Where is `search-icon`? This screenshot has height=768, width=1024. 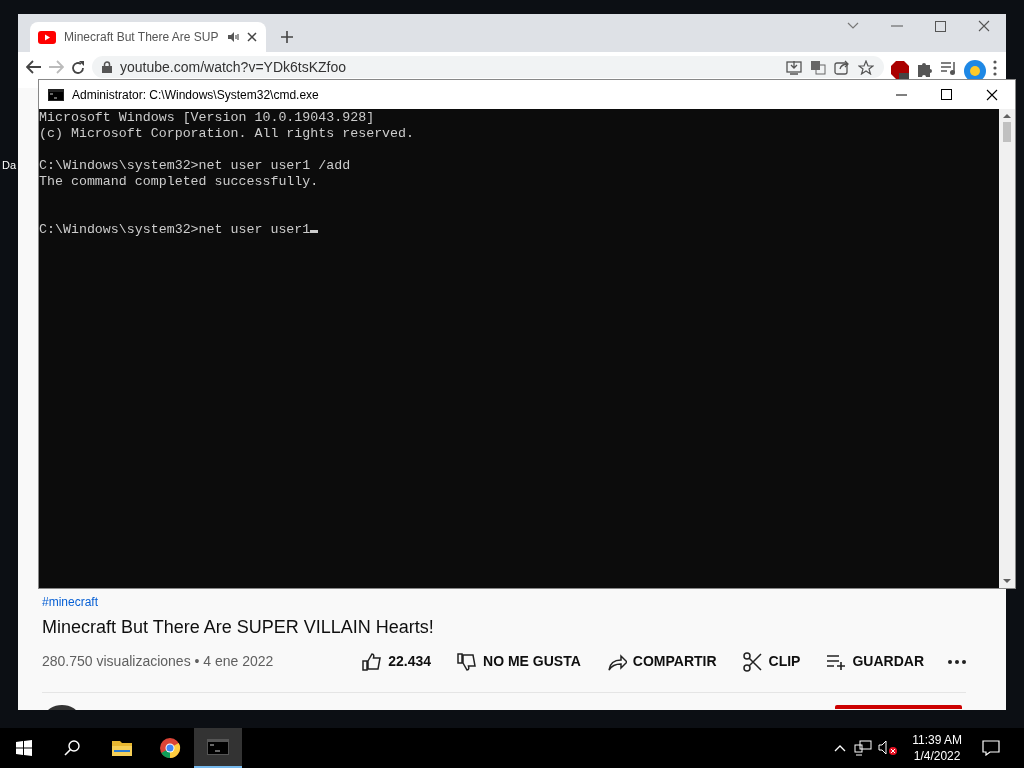 search-icon is located at coordinates (72, 748).